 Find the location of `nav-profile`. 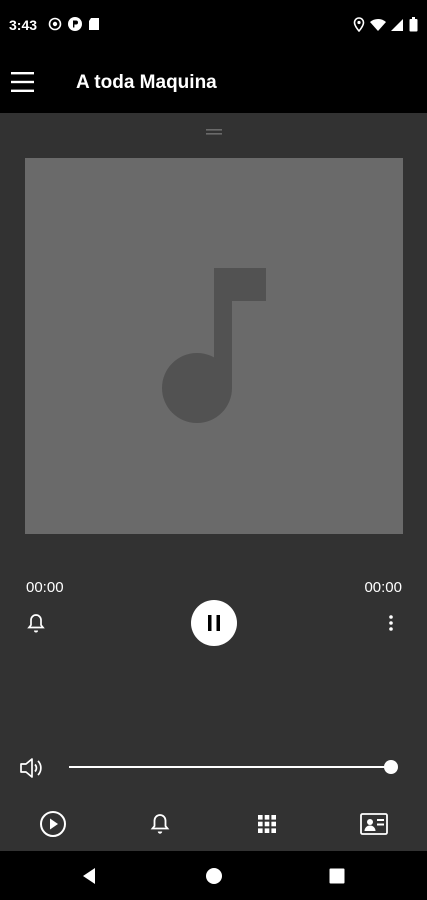

nav-profile is located at coordinates (374, 824).